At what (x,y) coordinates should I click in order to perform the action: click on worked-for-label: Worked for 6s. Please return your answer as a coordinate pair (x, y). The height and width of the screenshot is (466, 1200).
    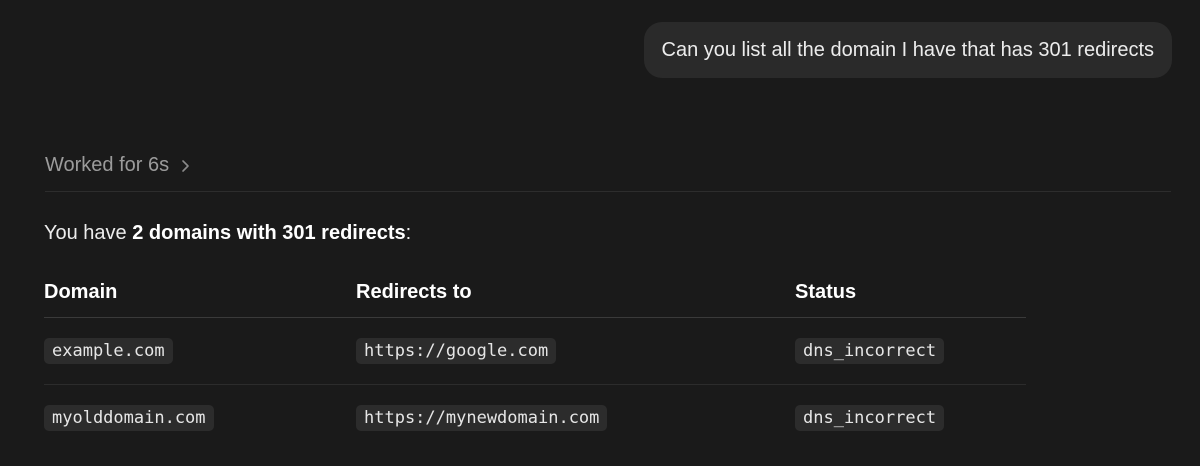
    Looking at the image, I should click on (107, 165).